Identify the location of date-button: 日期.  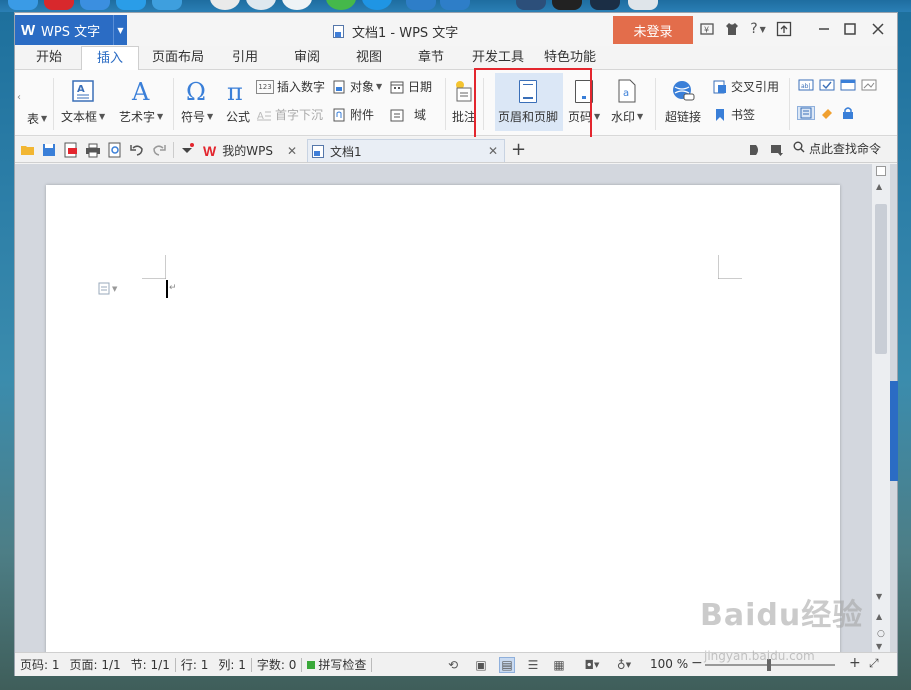
(410, 86).